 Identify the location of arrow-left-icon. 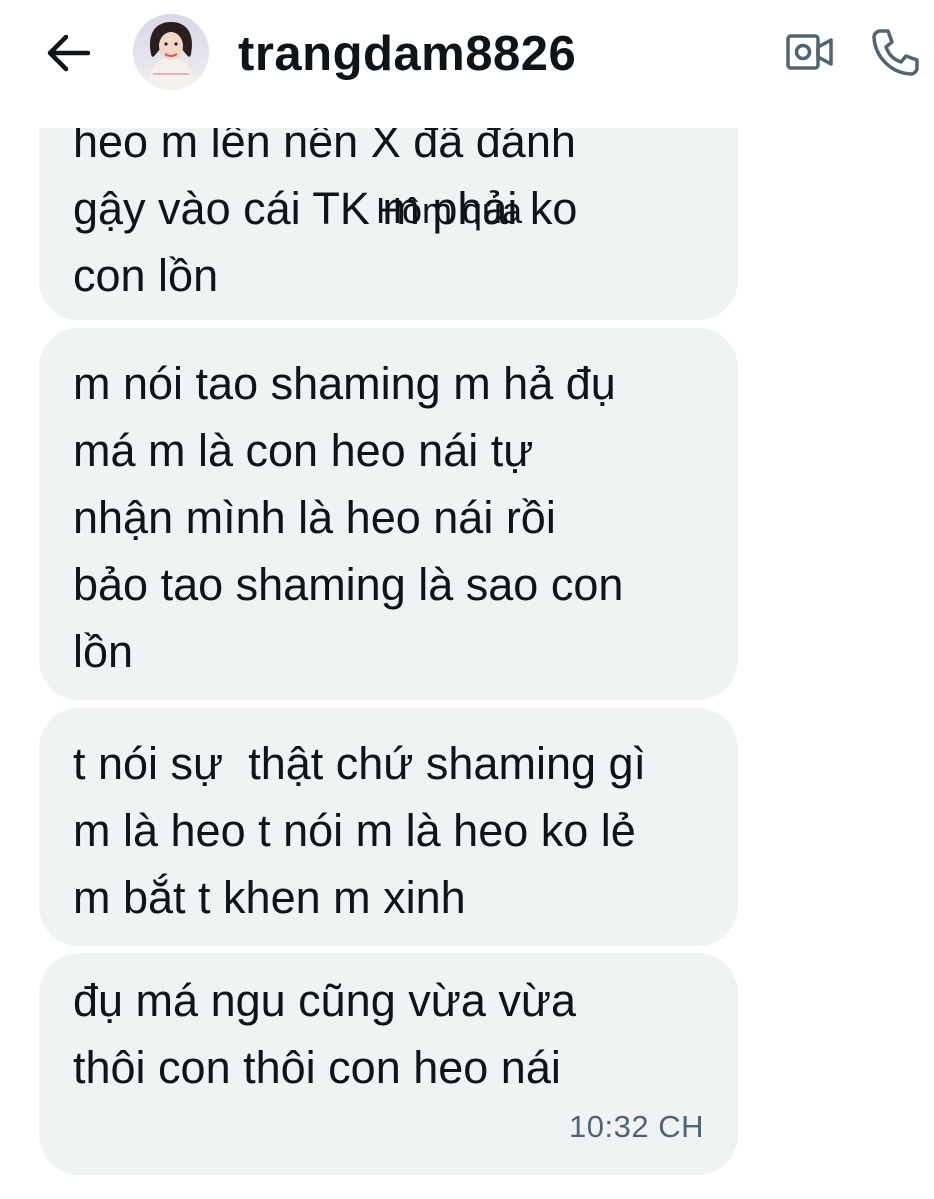
(68, 53).